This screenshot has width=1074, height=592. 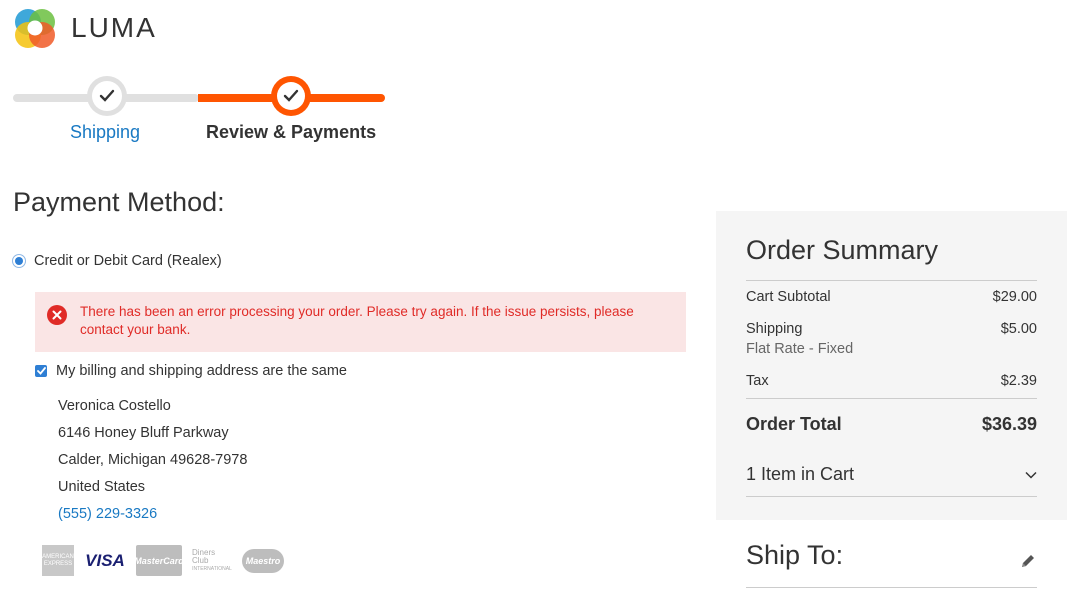 I want to click on tax-value: $2.39, so click(x=1018, y=381).